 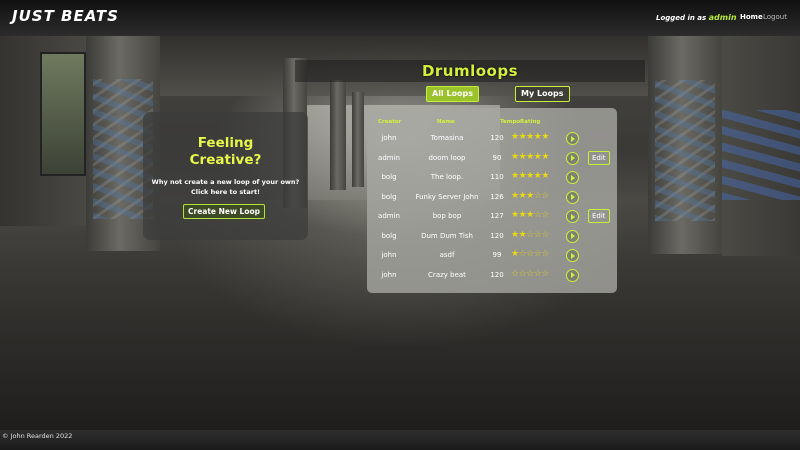 What do you see at coordinates (542, 94) in the screenshot?
I see `tab-my-loops: My Loops` at bounding box center [542, 94].